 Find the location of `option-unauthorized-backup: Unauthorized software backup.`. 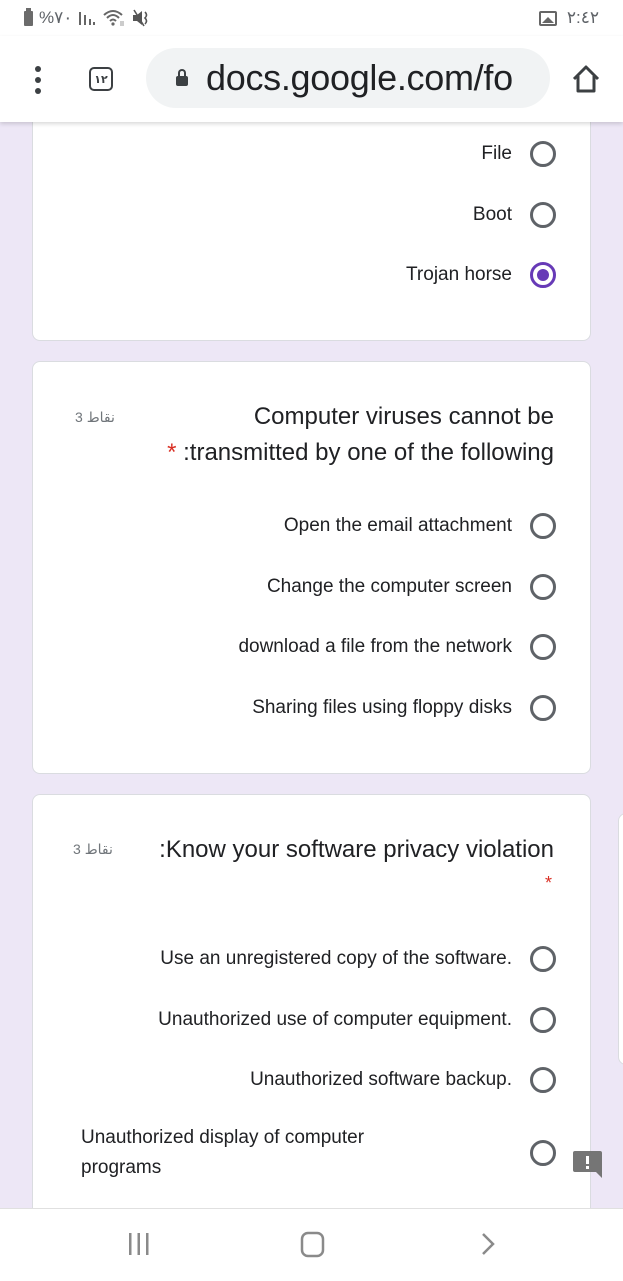

option-unauthorized-backup: Unauthorized software backup. is located at coordinates (403, 1080).